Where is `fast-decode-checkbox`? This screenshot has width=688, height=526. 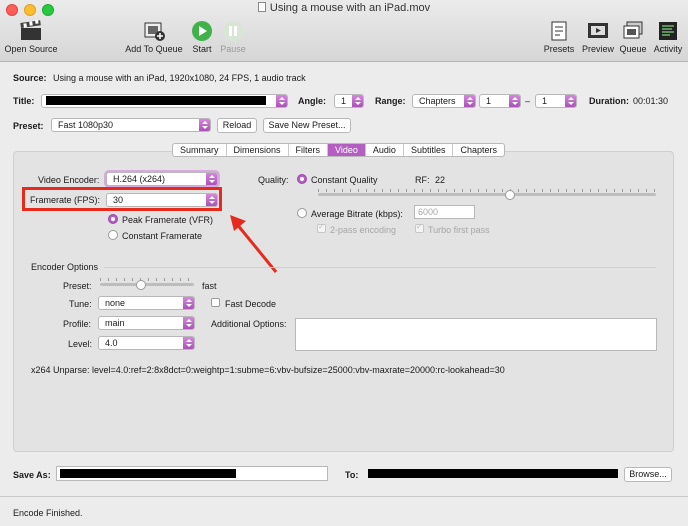
fast-decode-checkbox is located at coordinates (215, 302).